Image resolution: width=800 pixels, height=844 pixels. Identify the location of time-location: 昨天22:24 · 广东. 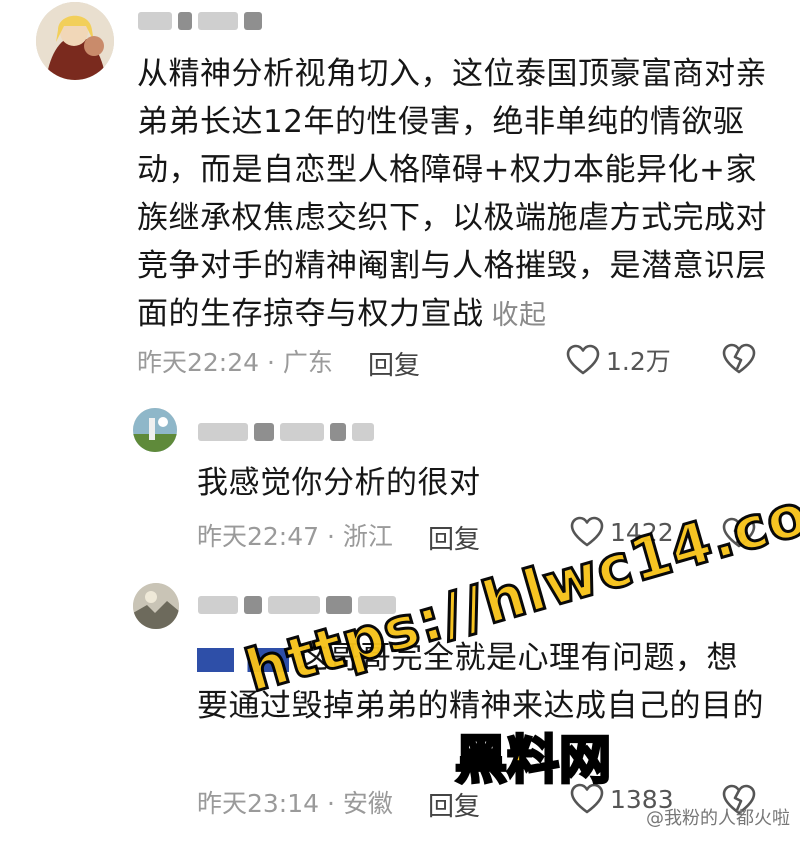
(235, 362).